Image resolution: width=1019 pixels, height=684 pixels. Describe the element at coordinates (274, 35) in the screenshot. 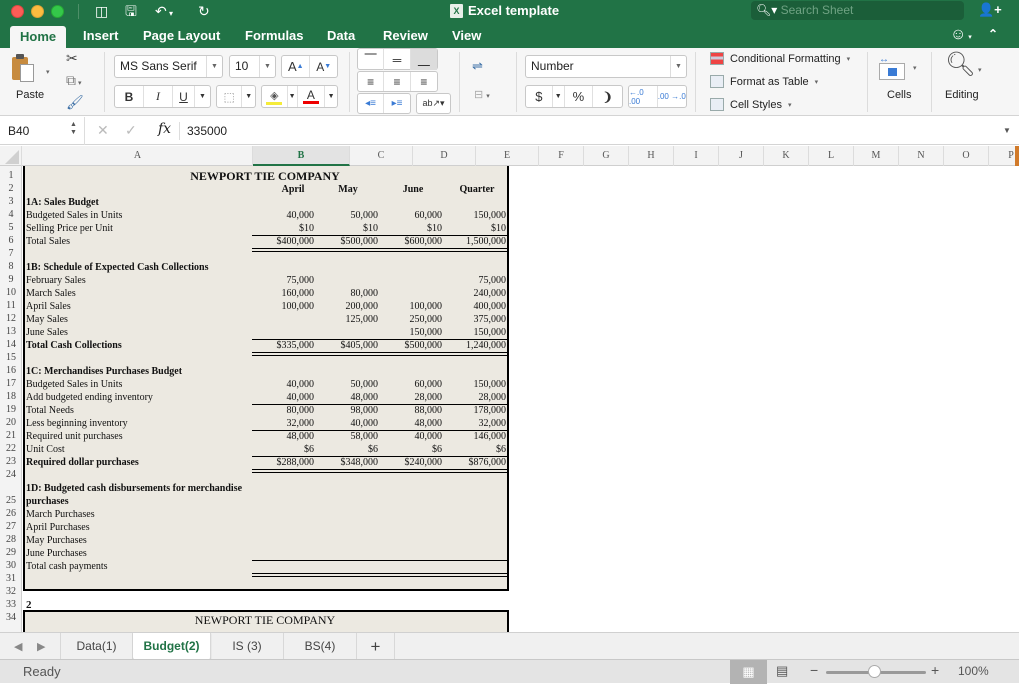

I see `tab-formulas: Formulas` at that location.